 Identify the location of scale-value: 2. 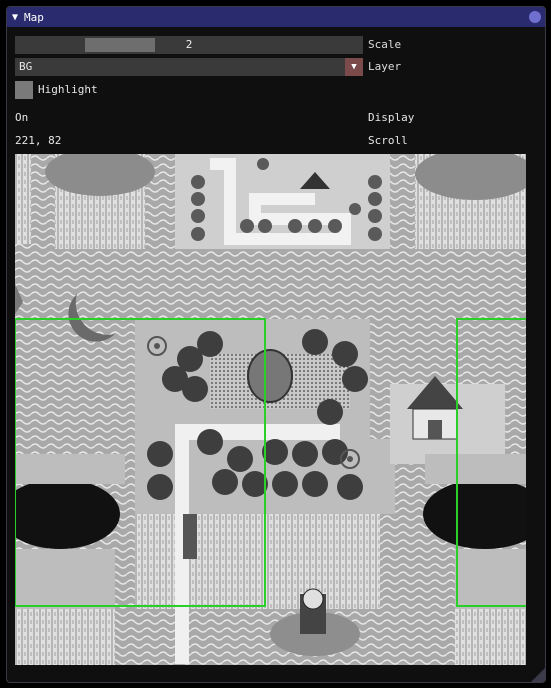
(189, 44).